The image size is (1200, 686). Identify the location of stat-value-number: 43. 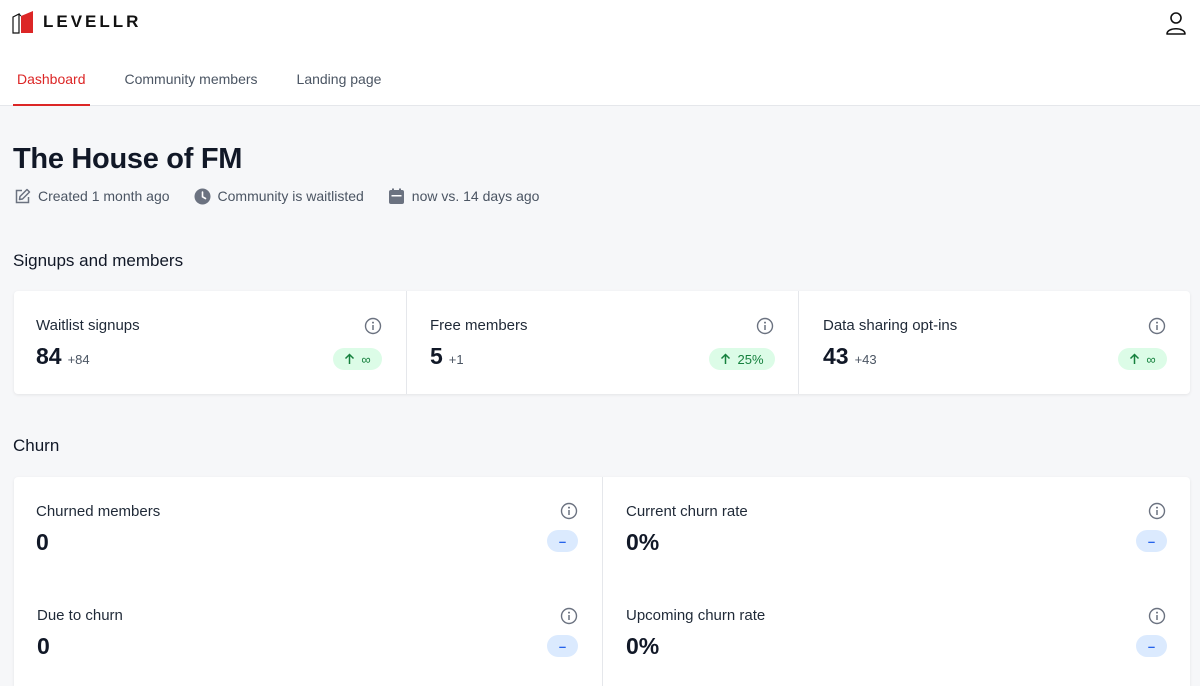
(836, 356).